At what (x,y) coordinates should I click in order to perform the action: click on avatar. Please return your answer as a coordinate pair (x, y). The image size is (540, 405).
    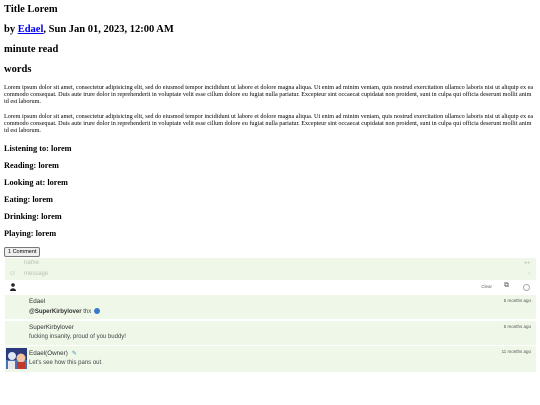
    Looking at the image, I should click on (16, 358).